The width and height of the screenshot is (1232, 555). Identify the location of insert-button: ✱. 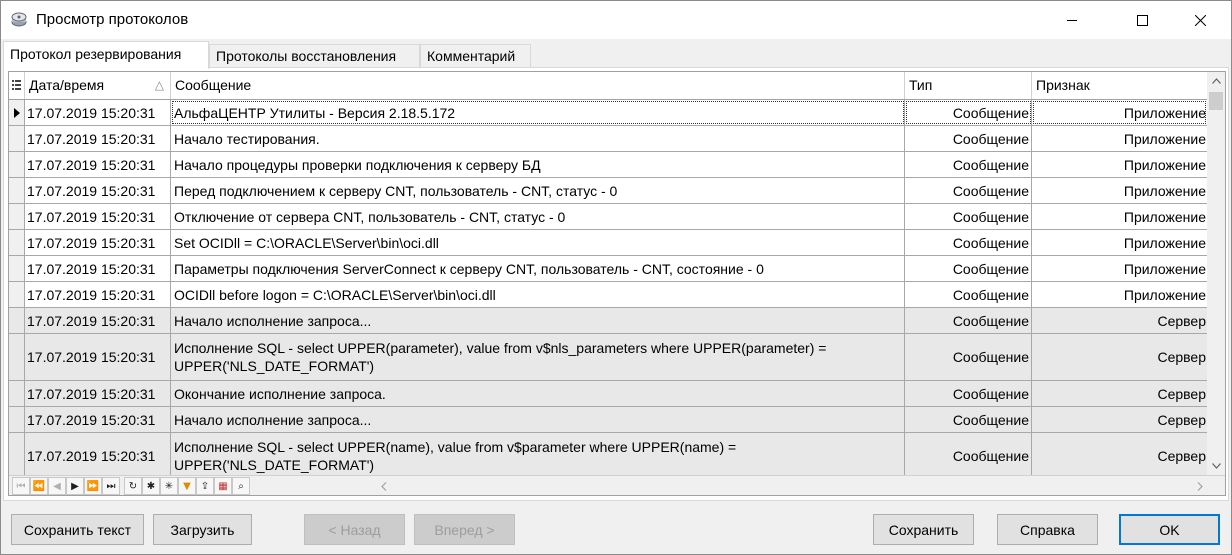
(151, 486).